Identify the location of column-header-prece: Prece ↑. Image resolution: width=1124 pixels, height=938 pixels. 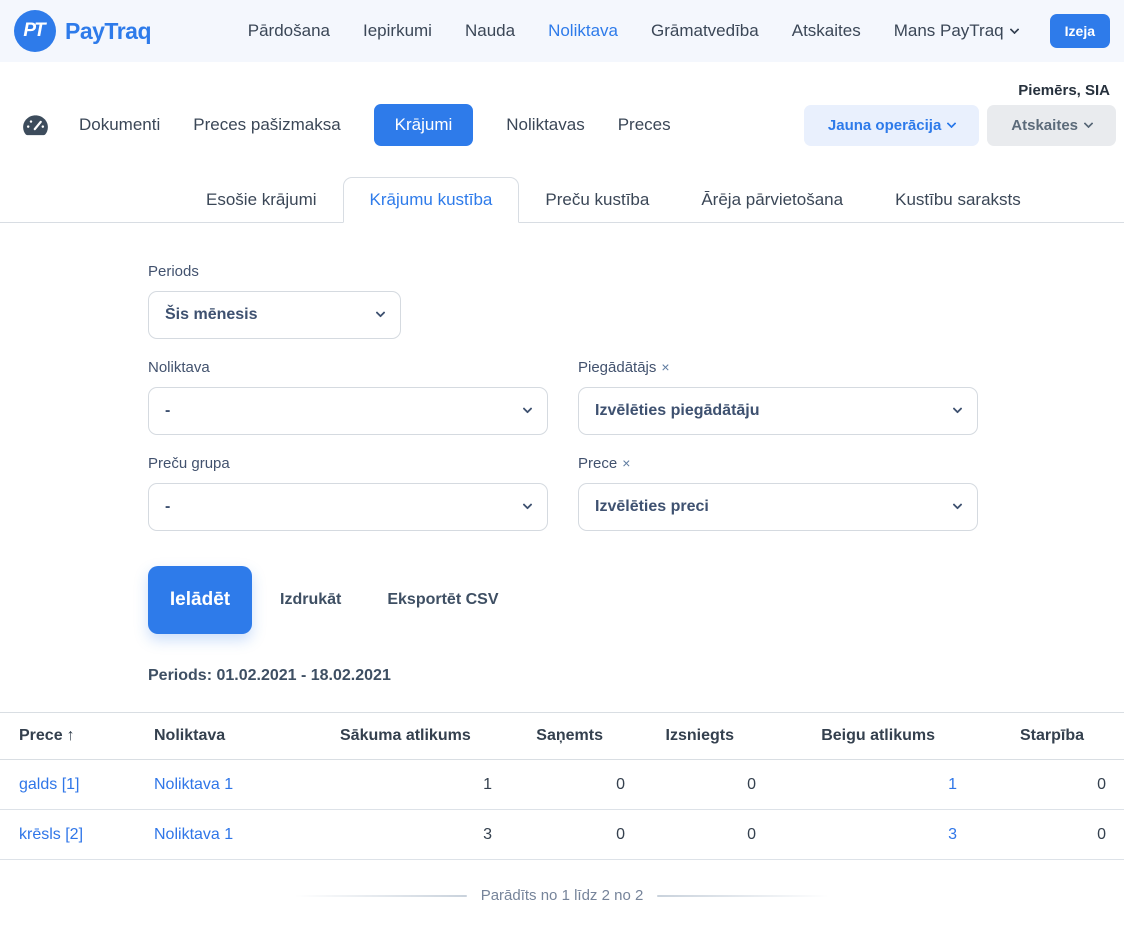
(67, 736).